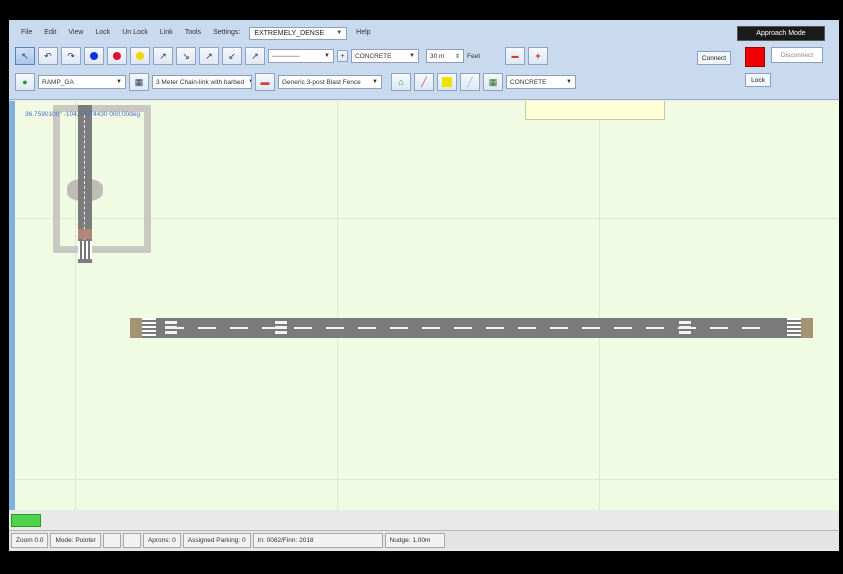 The width and height of the screenshot is (843, 574). Describe the element at coordinates (255, 56) in the screenshot. I see `curve-tool-5-button: ↗` at that location.